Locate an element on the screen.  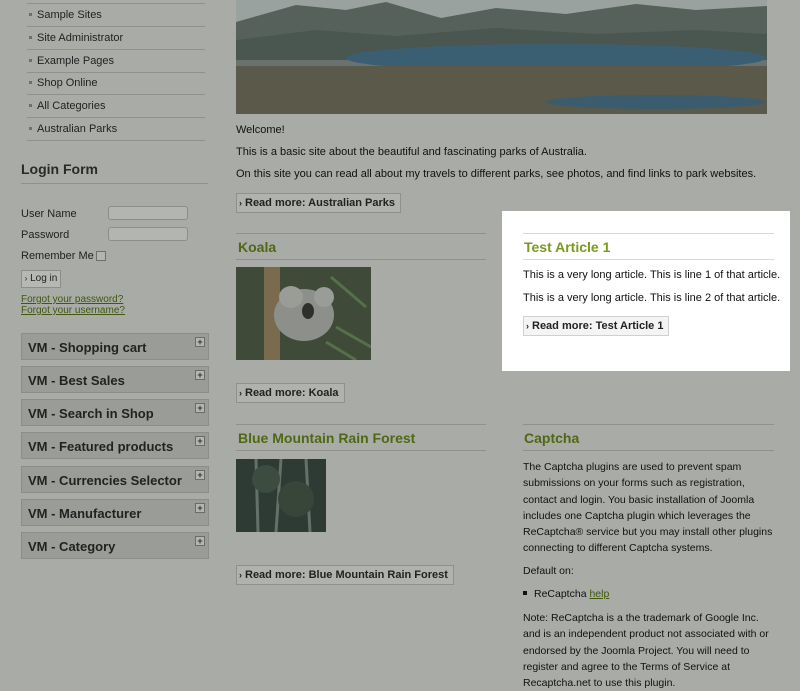
forgot-password-link: Forgot your password? is located at coordinates (72, 299).